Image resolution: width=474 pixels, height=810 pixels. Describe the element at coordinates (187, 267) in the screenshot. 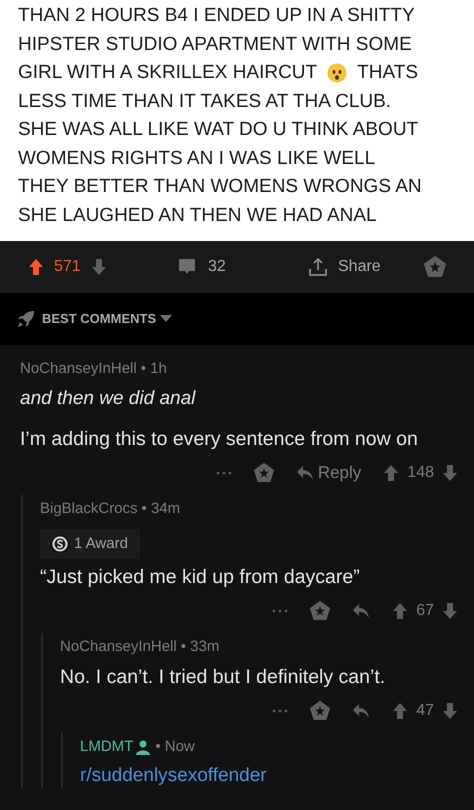

I see `comment-icon` at that location.